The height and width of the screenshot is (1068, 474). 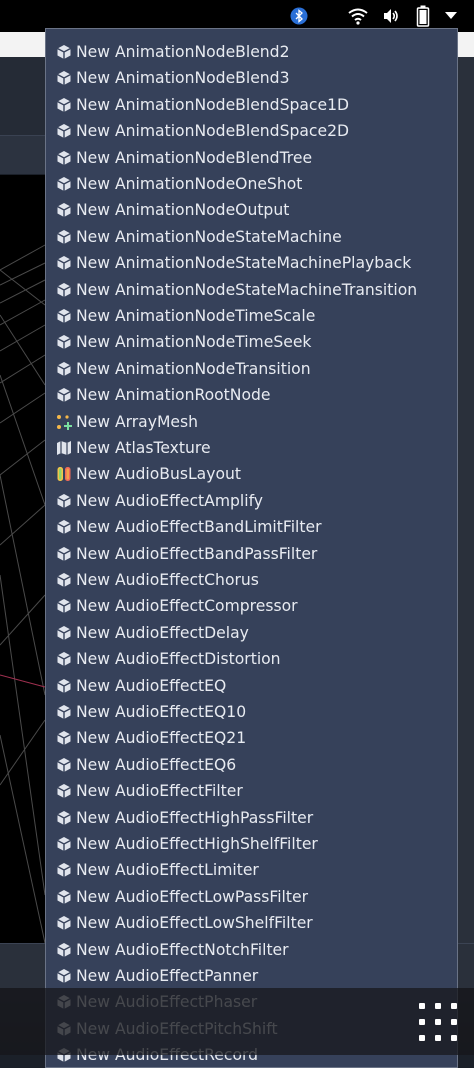 What do you see at coordinates (162, 632) in the screenshot?
I see `menu-item-label: New AudioEffectDelay` at bounding box center [162, 632].